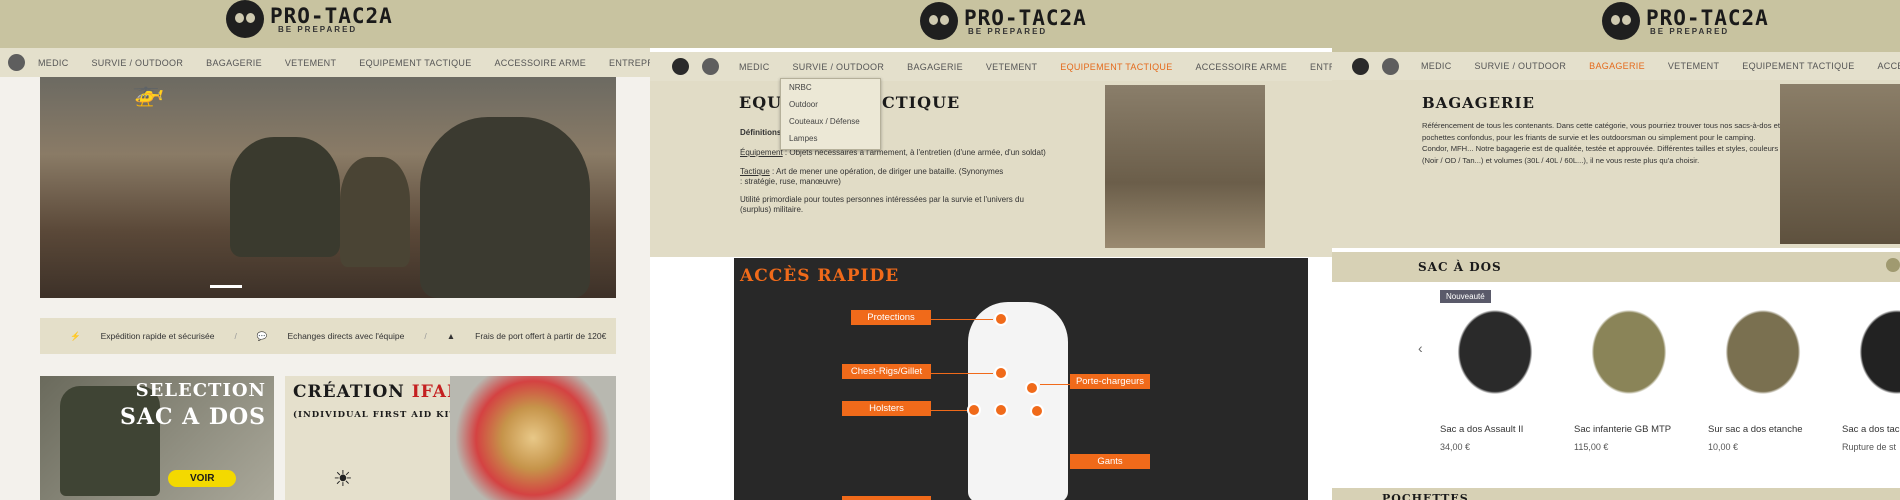 The image size is (1900, 500). What do you see at coordinates (830, 138) in the screenshot?
I see `submenu-lampes: Lampes` at bounding box center [830, 138].